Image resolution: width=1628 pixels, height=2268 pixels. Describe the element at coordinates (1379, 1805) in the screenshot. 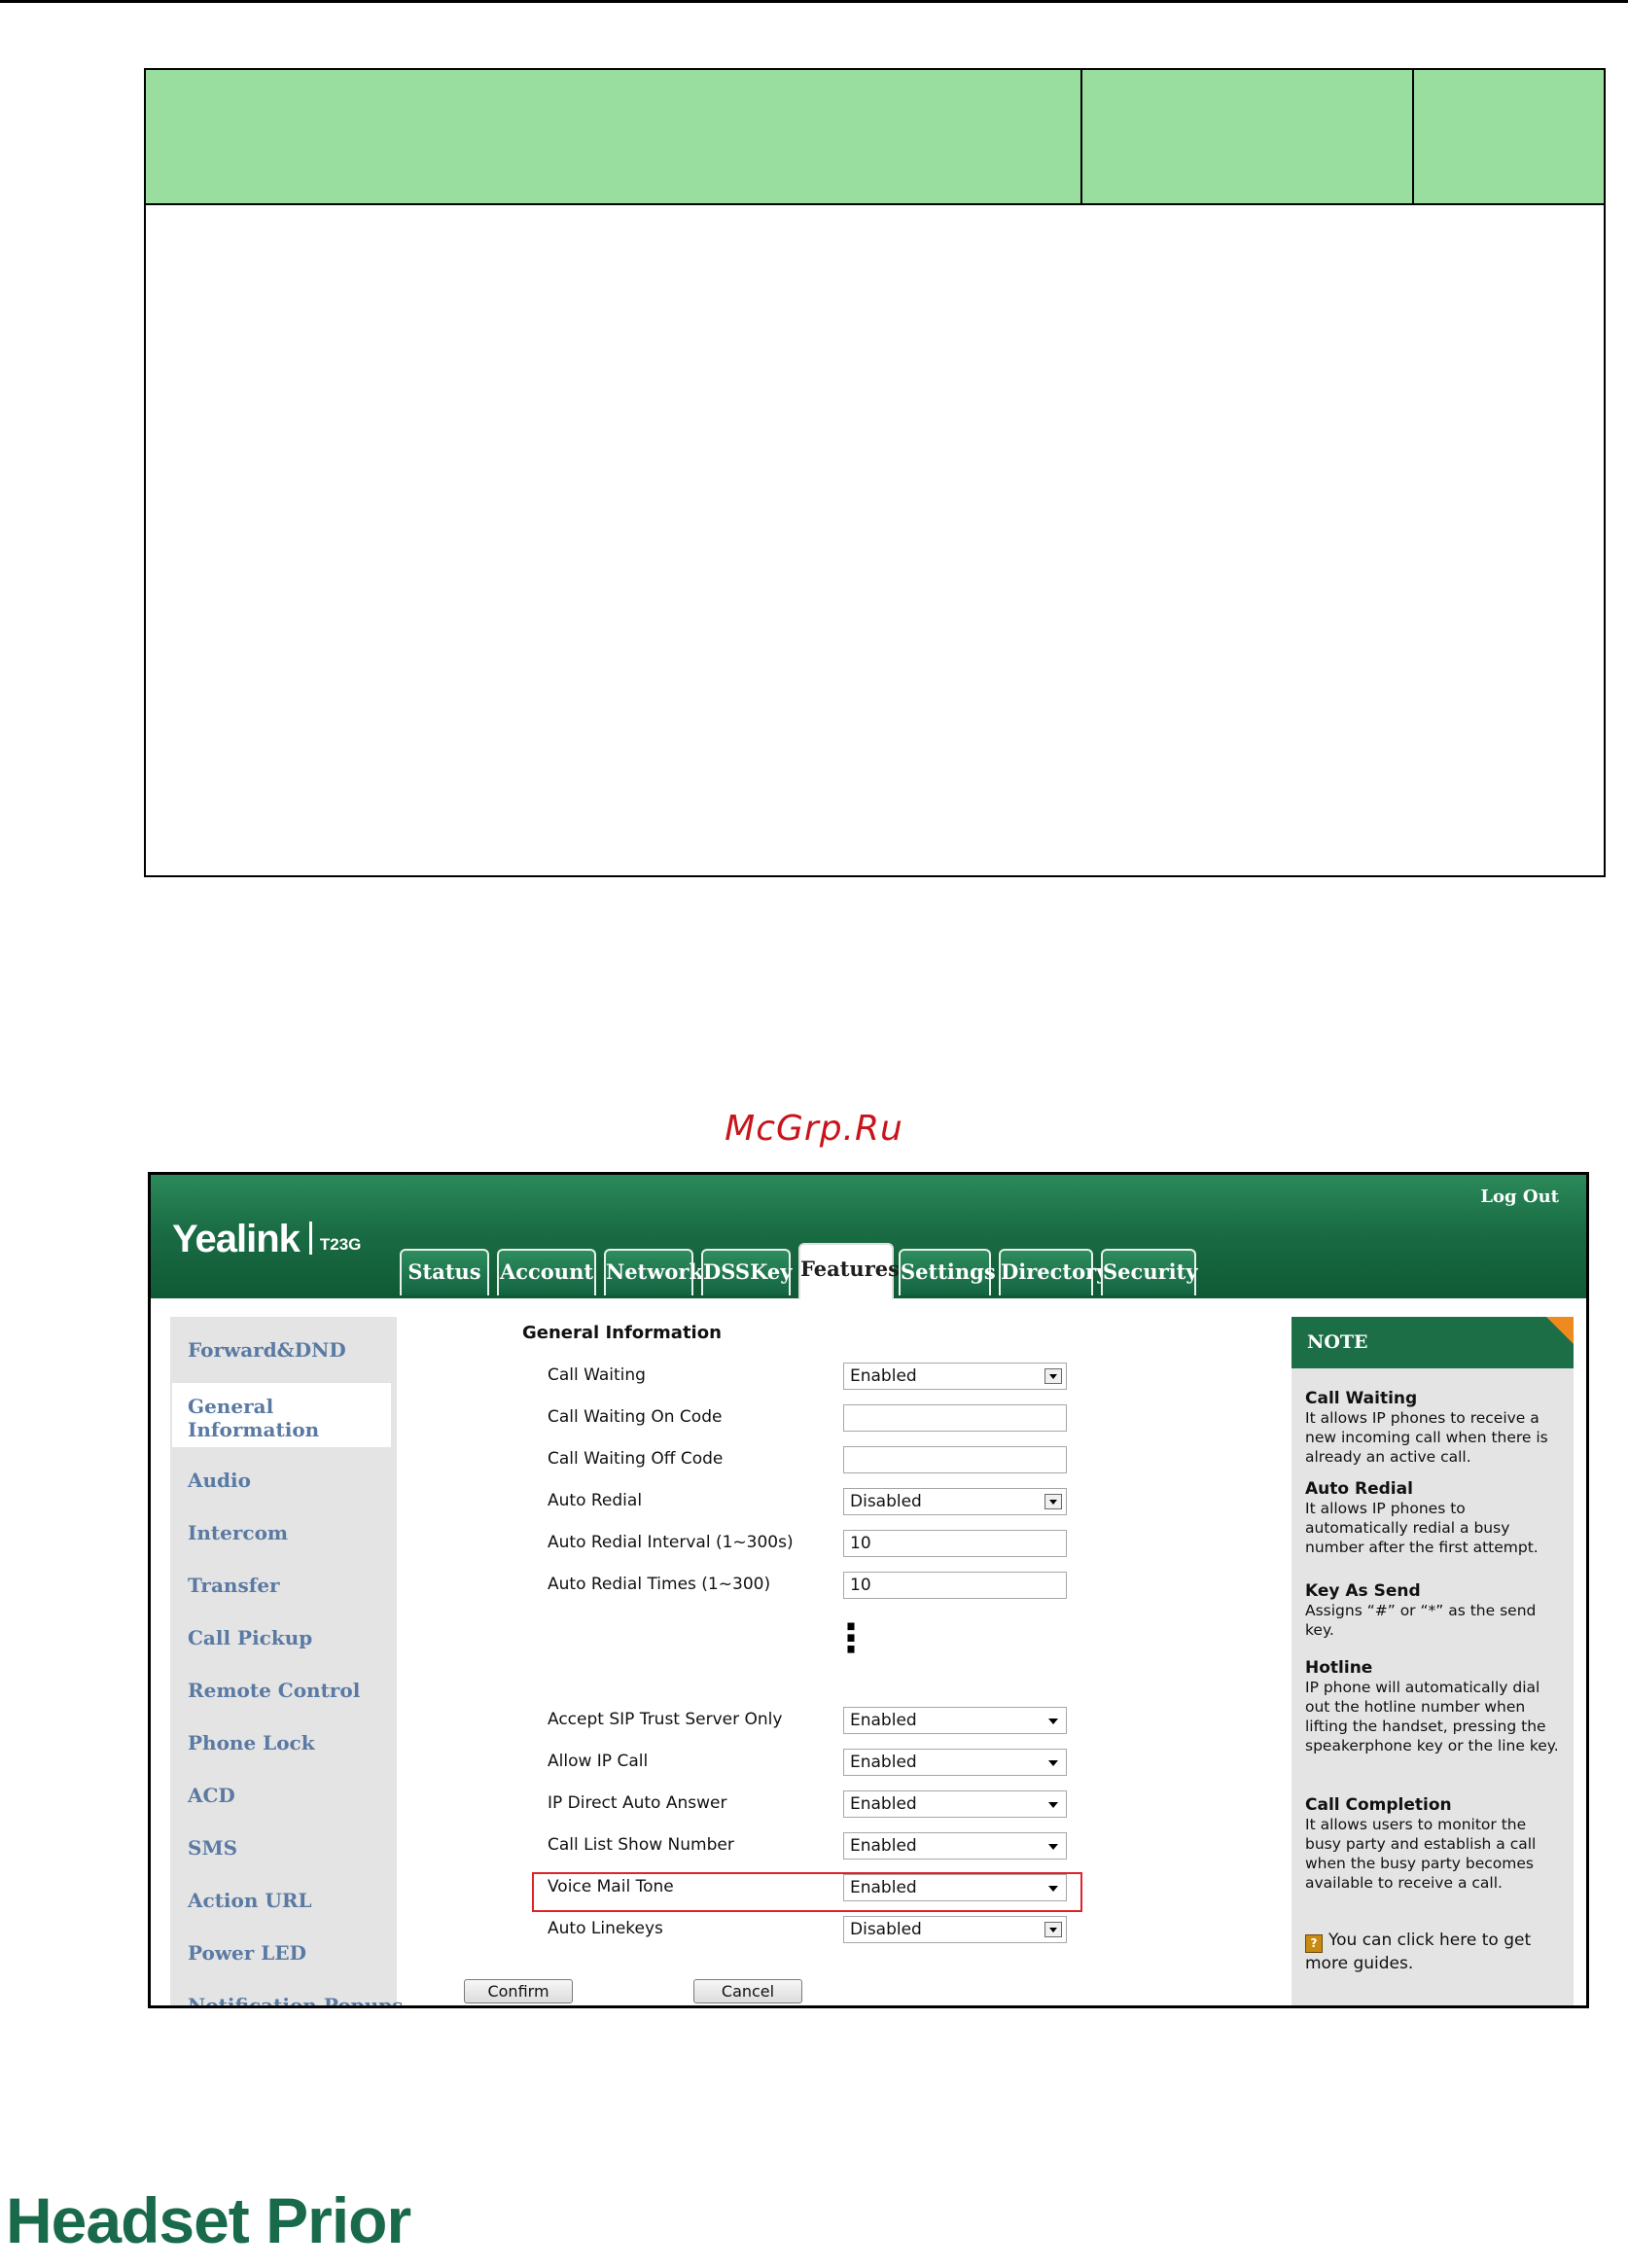

I see `note-title: Call Completion` at that location.